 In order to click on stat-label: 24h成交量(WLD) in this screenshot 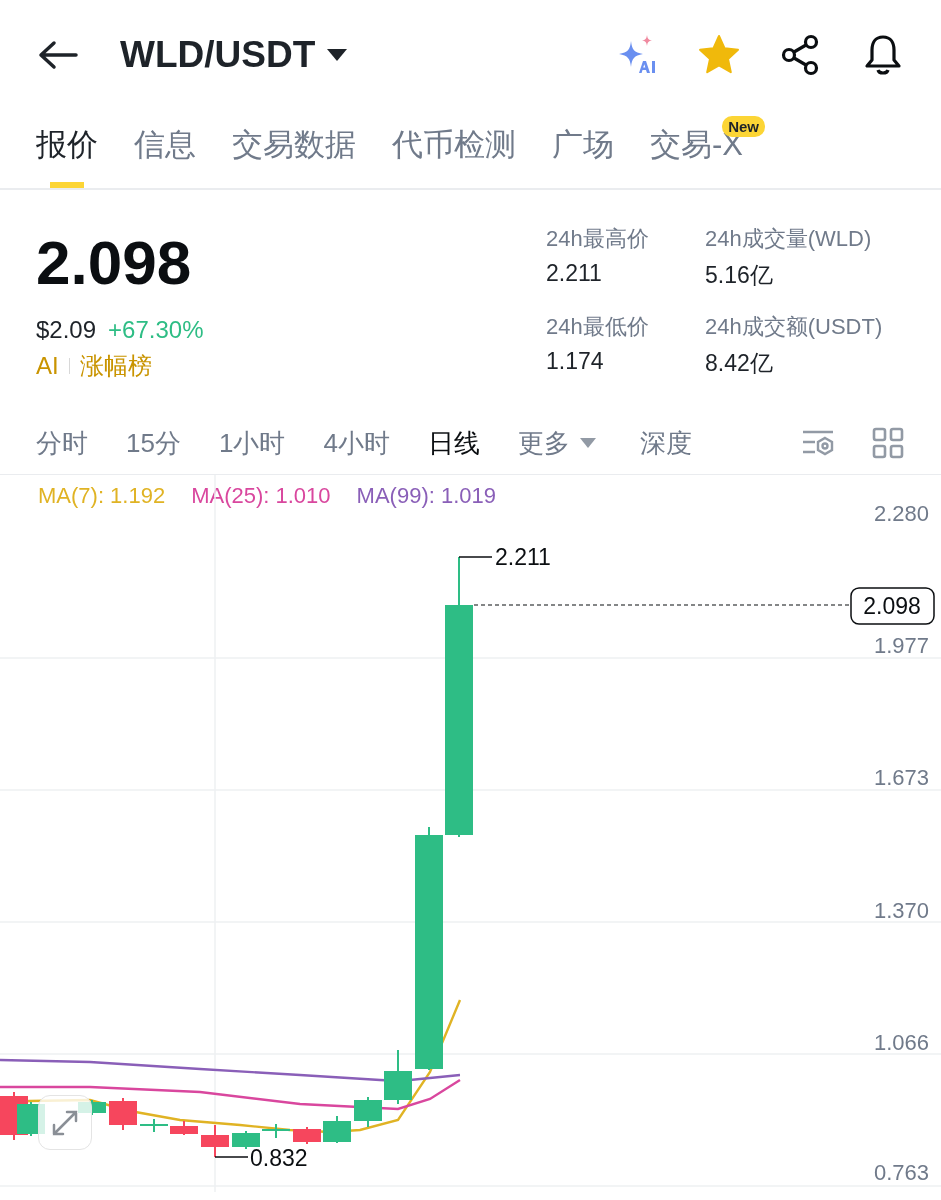, I will do `click(789, 239)`.